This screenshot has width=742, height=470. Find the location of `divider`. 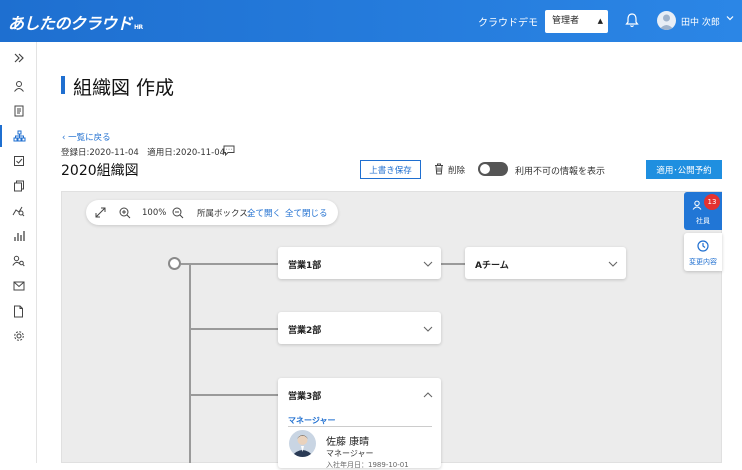

divider is located at coordinates (360, 426).